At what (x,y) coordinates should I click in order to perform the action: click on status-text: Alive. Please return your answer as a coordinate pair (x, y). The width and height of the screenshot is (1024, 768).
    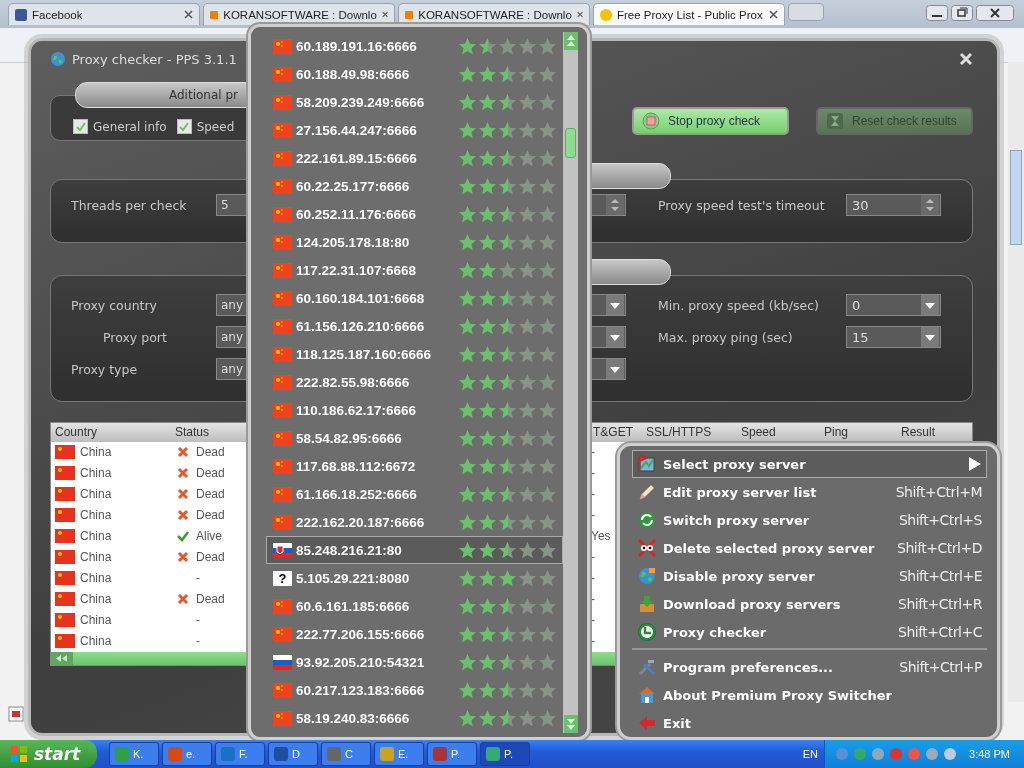
    Looking at the image, I should click on (209, 536).